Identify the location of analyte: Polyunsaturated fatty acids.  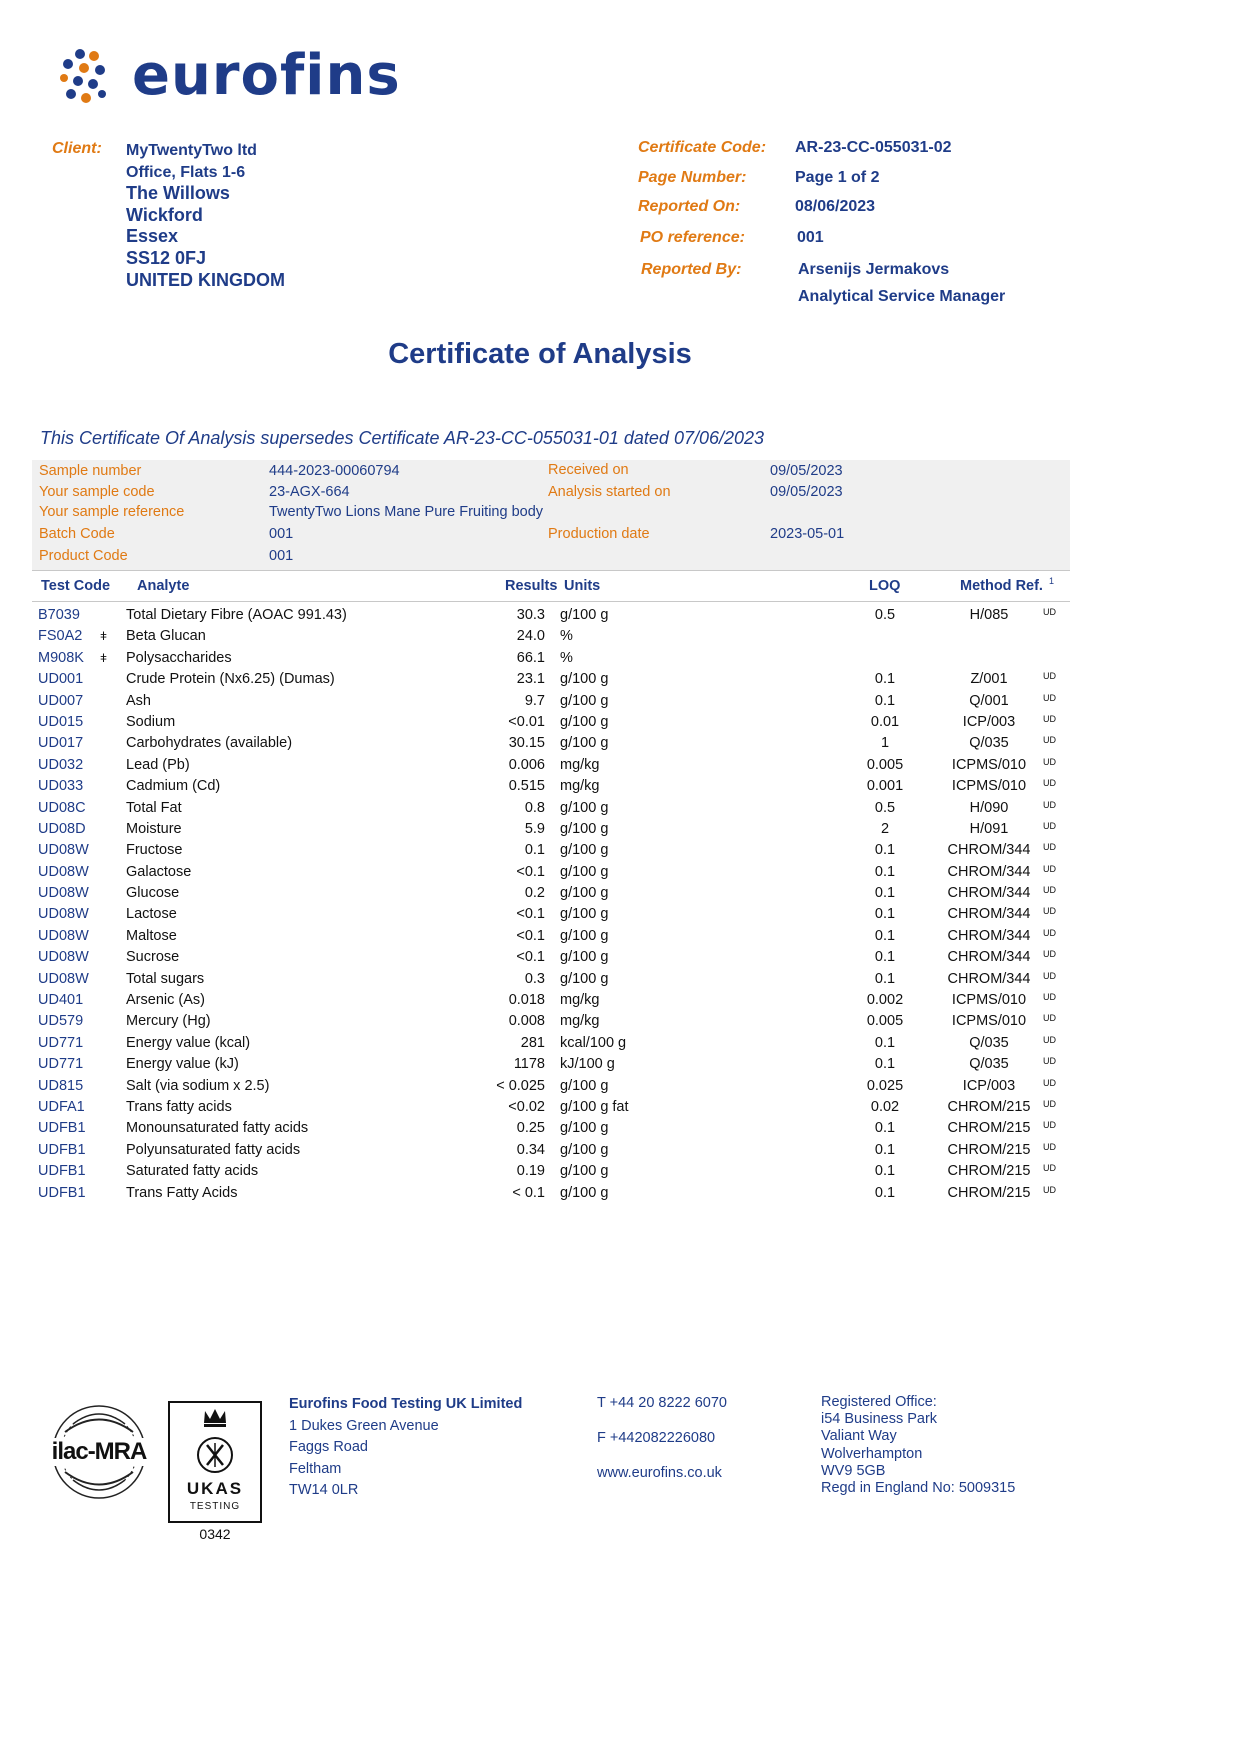
(213, 1149).